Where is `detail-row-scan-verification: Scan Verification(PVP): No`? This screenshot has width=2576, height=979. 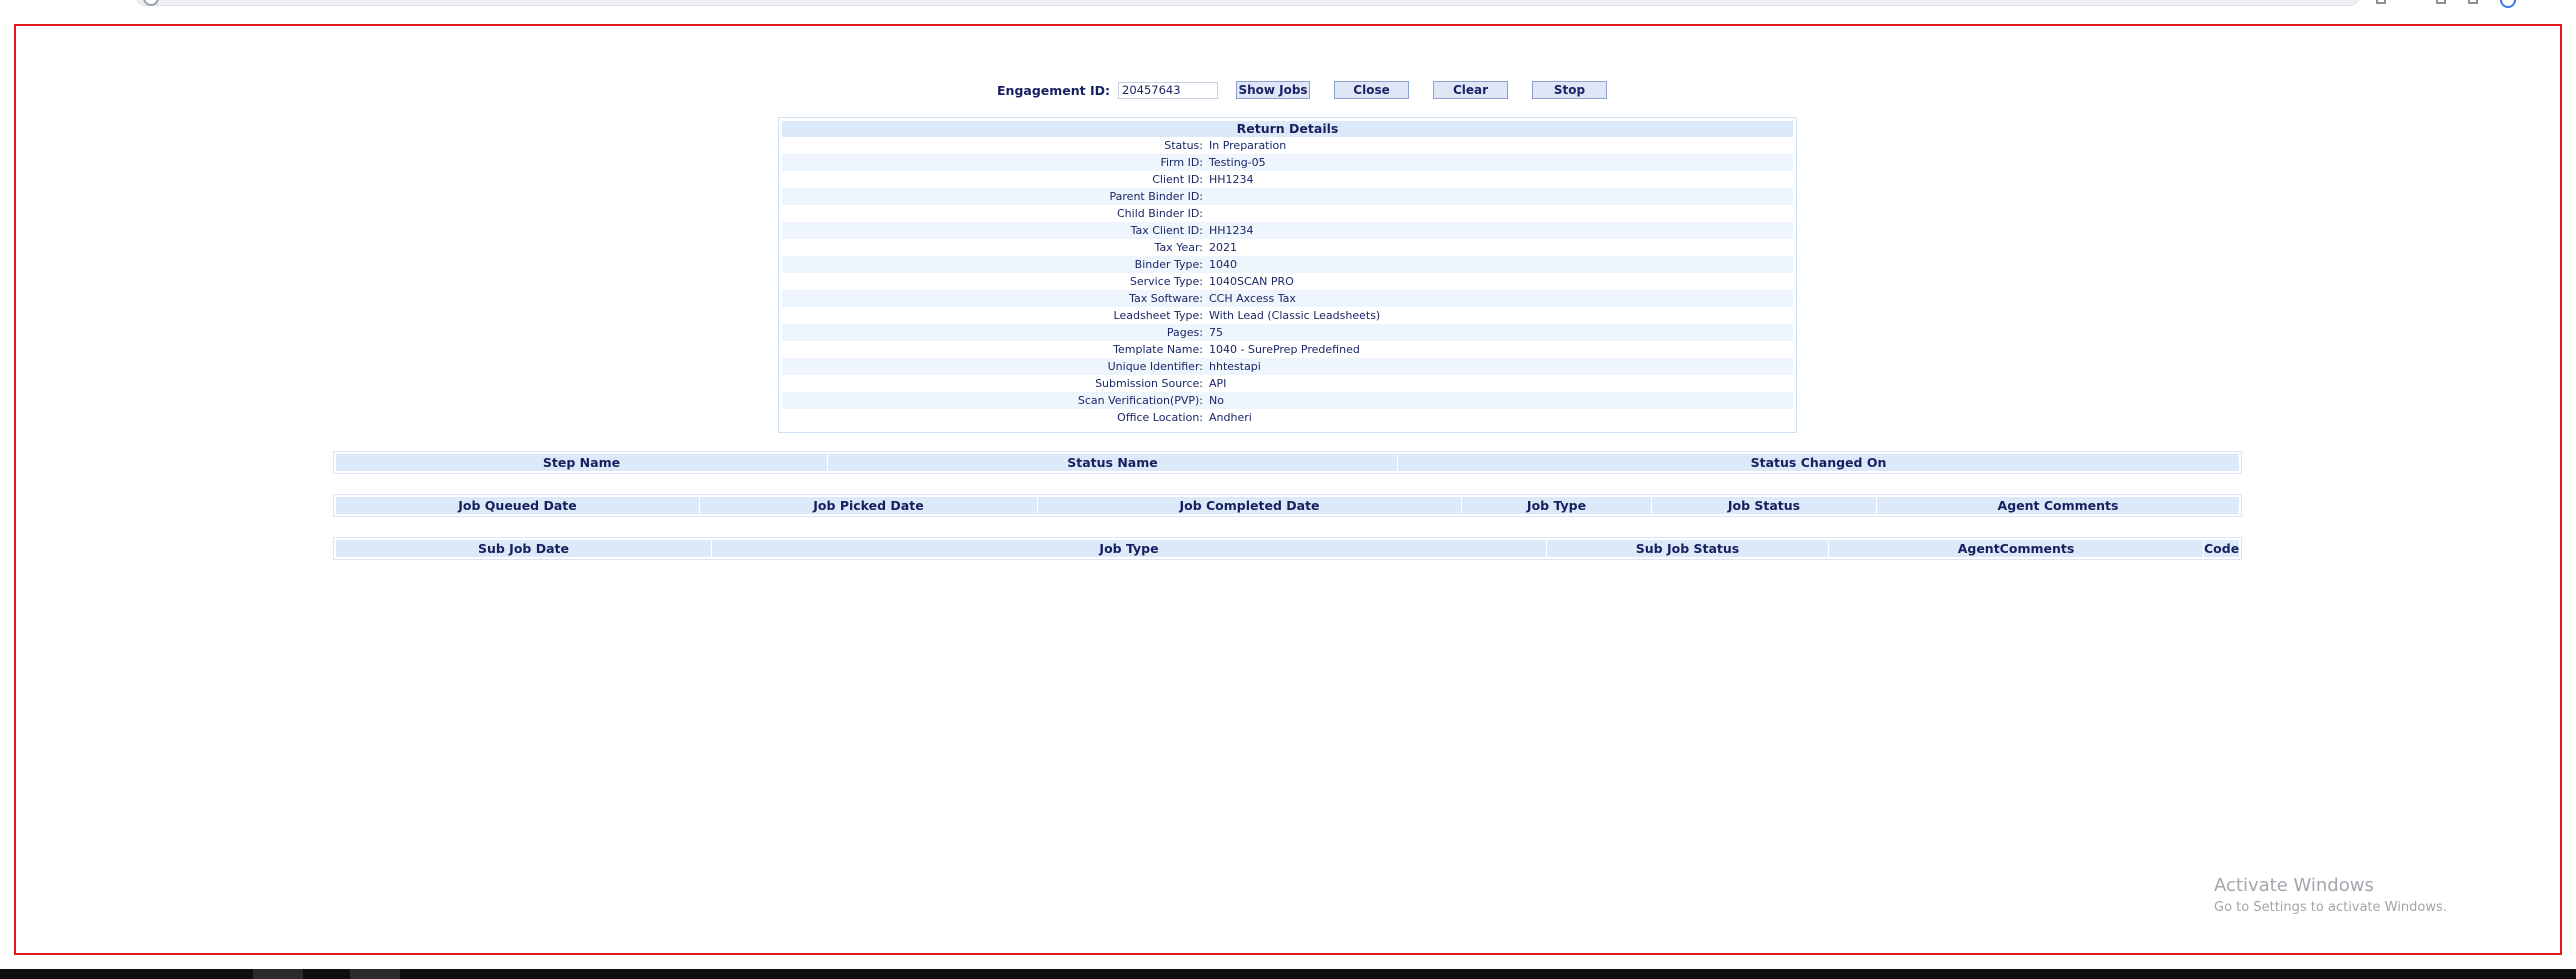
detail-row-scan-verification: Scan Verification(PVP): No is located at coordinates (1287, 400).